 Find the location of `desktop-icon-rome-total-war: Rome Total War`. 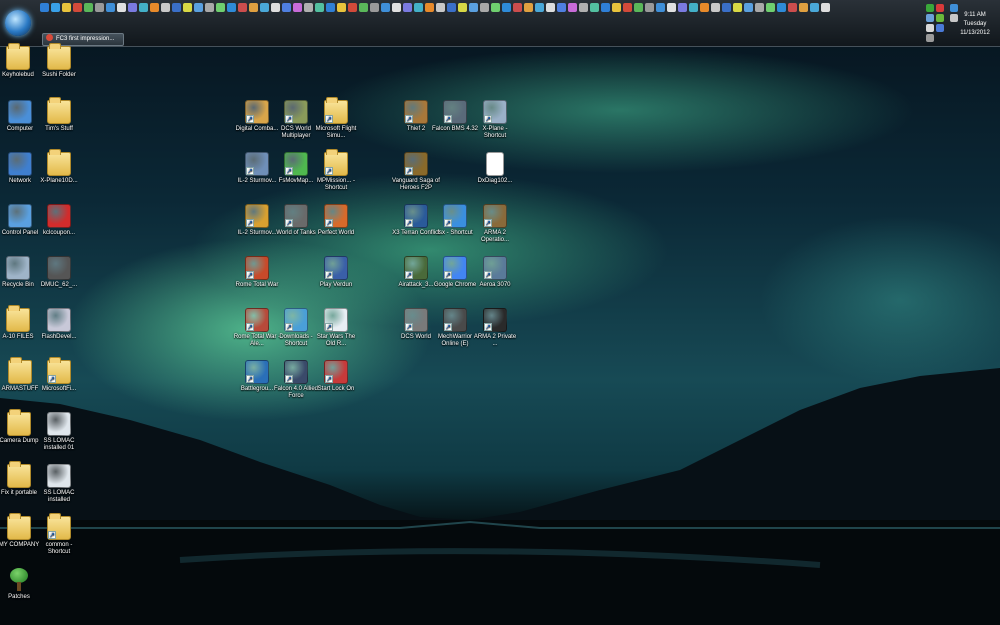

desktop-icon-rome-total-war: Rome Total War is located at coordinates (257, 272).